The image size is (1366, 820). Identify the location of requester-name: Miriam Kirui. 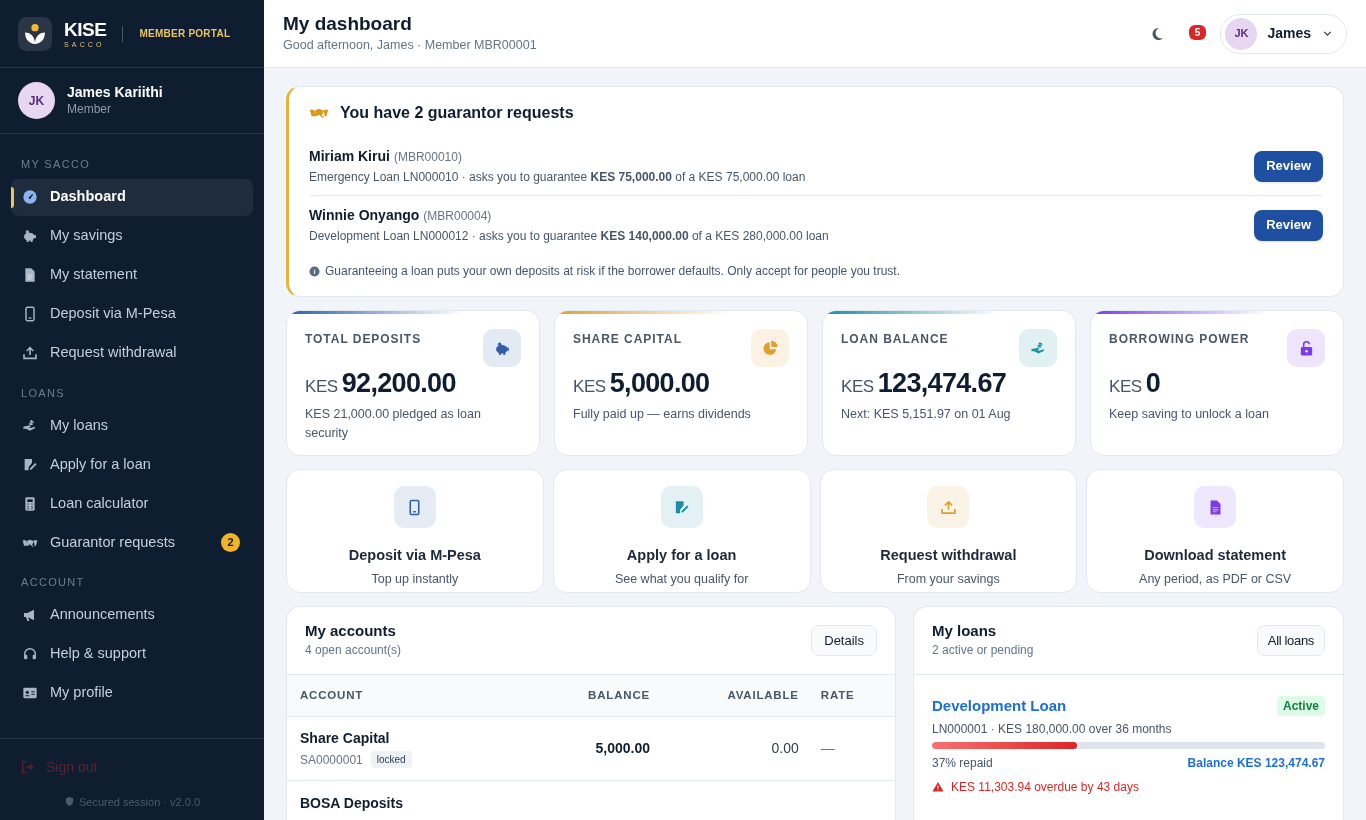
(349, 156).